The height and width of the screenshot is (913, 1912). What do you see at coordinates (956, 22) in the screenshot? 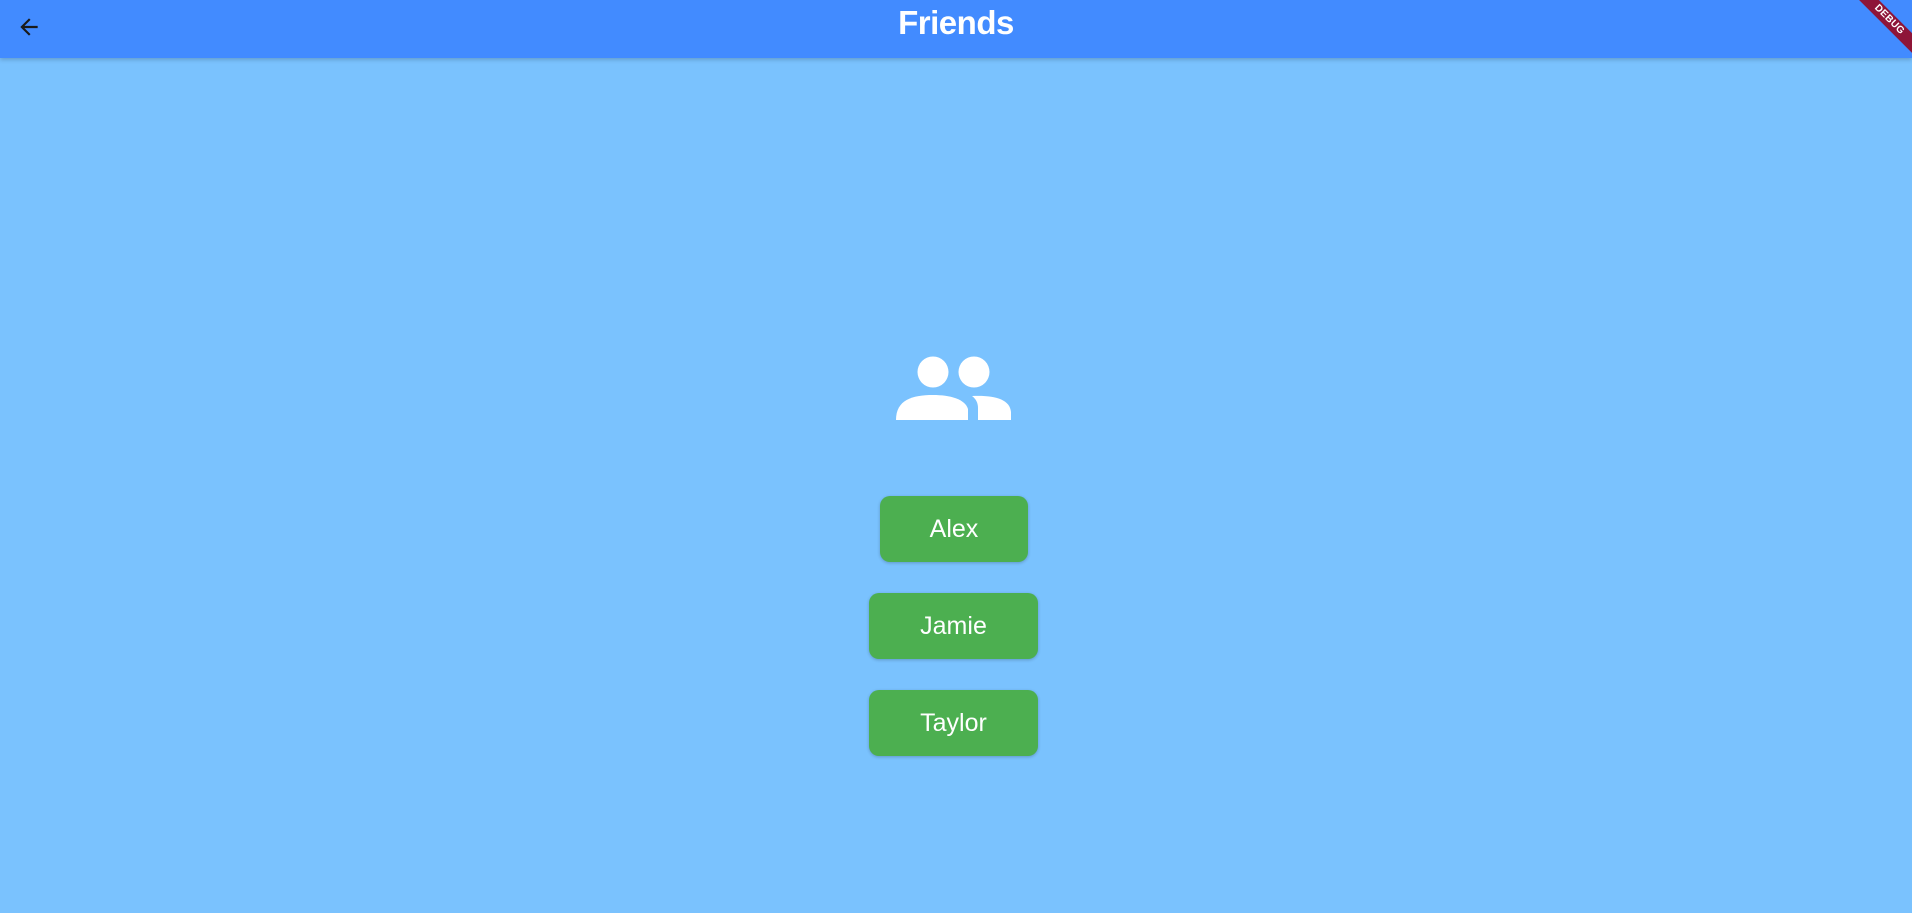
I see `page-title: Friends` at bounding box center [956, 22].